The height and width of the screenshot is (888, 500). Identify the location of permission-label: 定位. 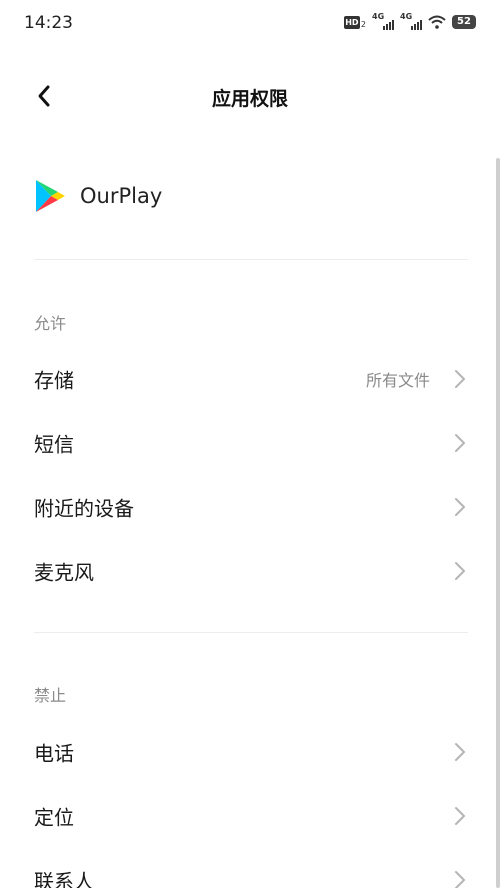
(54, 817).